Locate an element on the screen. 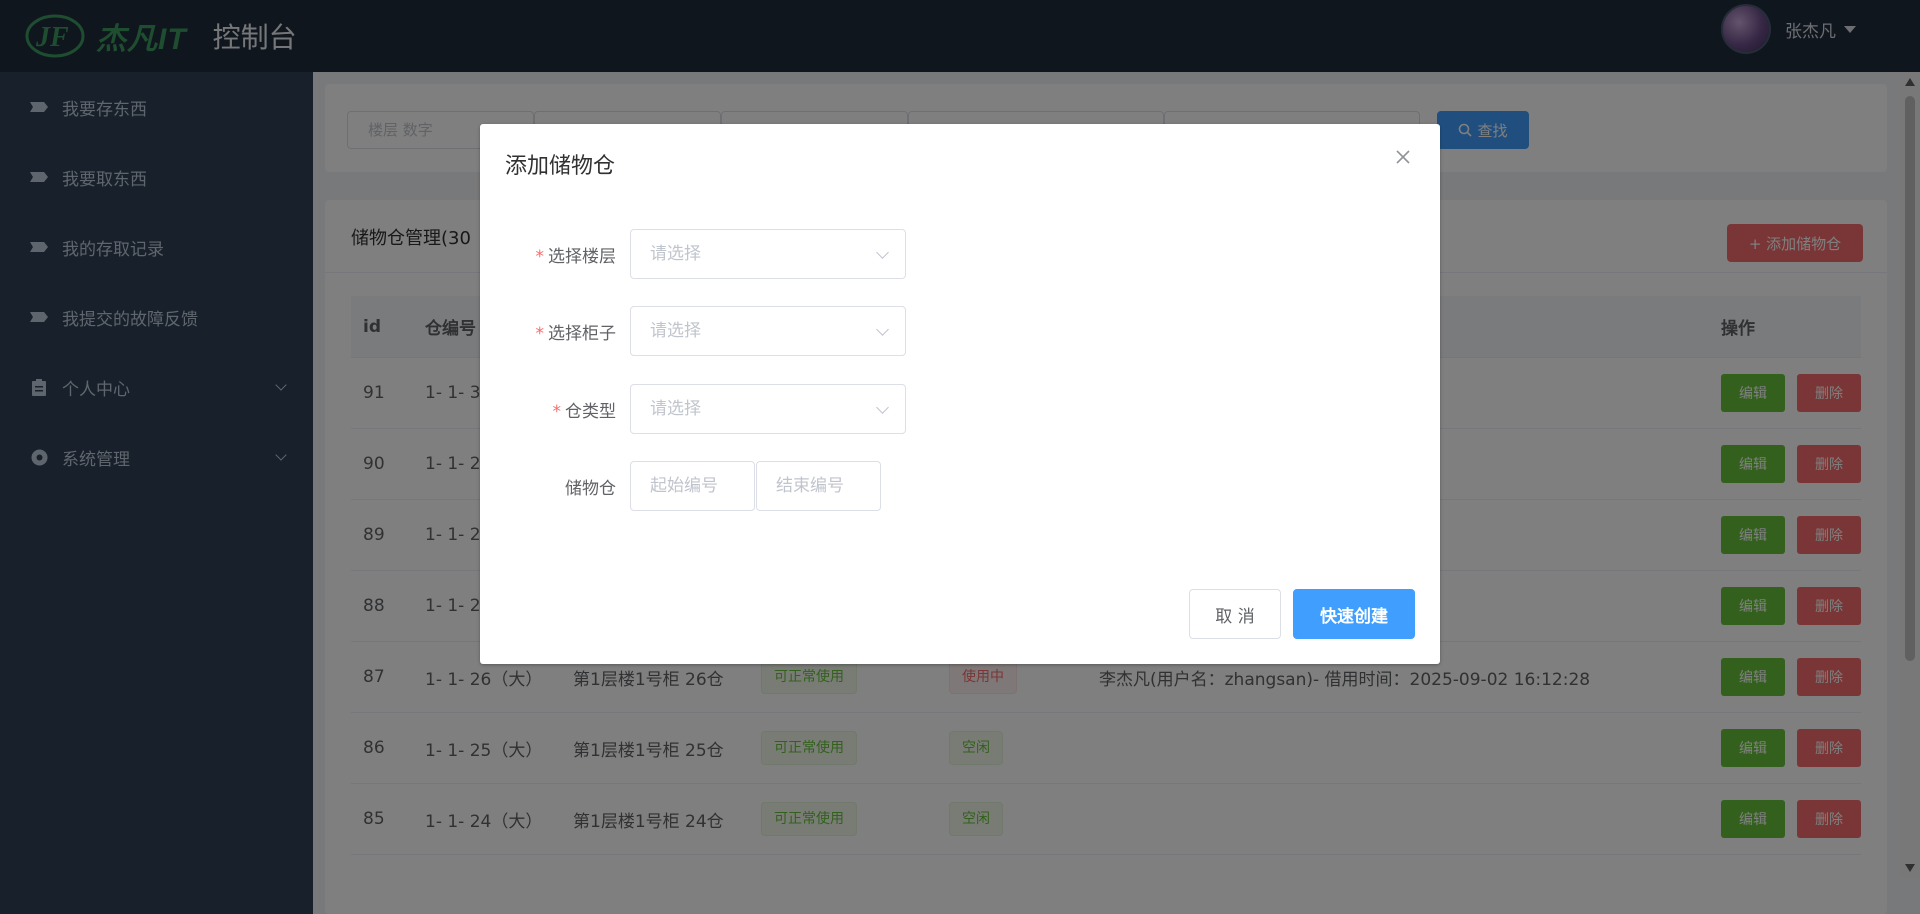  quick-create-button: 快速创建 is located at coordinates (1354, 614).